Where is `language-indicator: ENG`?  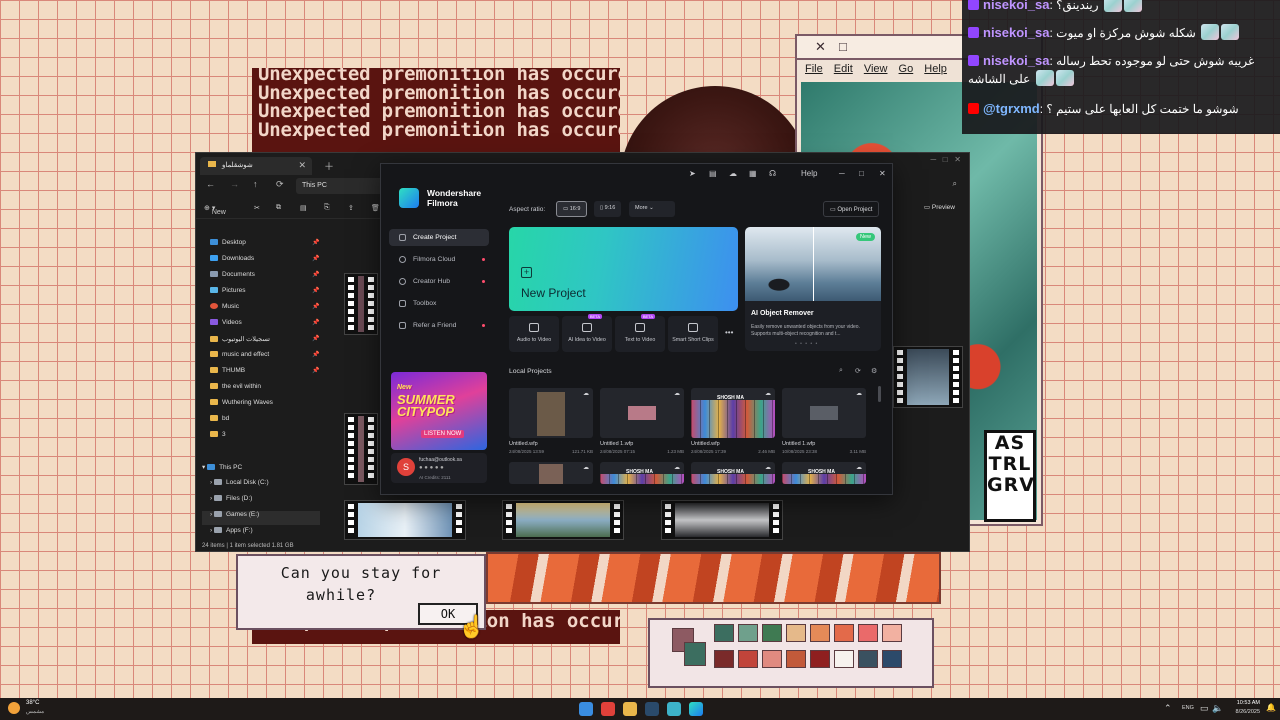
language-indicator: ENG is located at coordinates (1188, 708).